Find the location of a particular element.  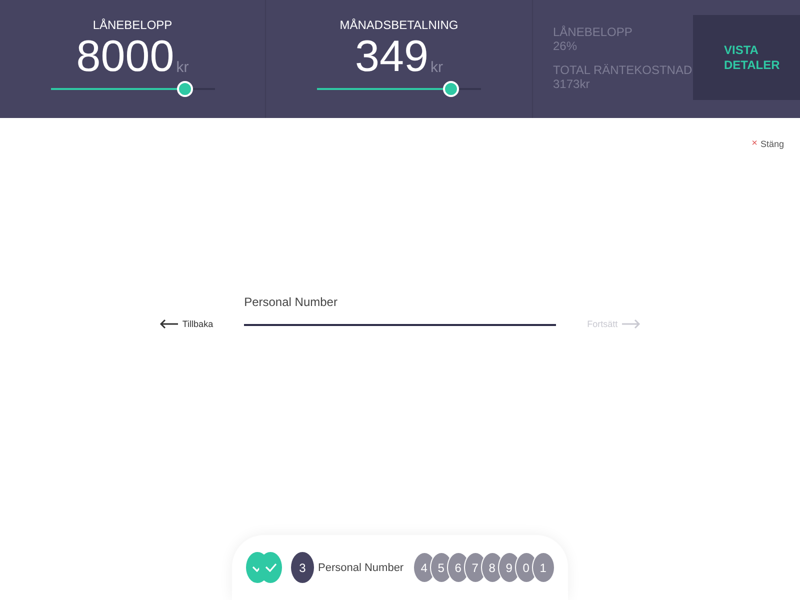

stat-label: LÅNEBELOPP is located at coordinates (593, 32).